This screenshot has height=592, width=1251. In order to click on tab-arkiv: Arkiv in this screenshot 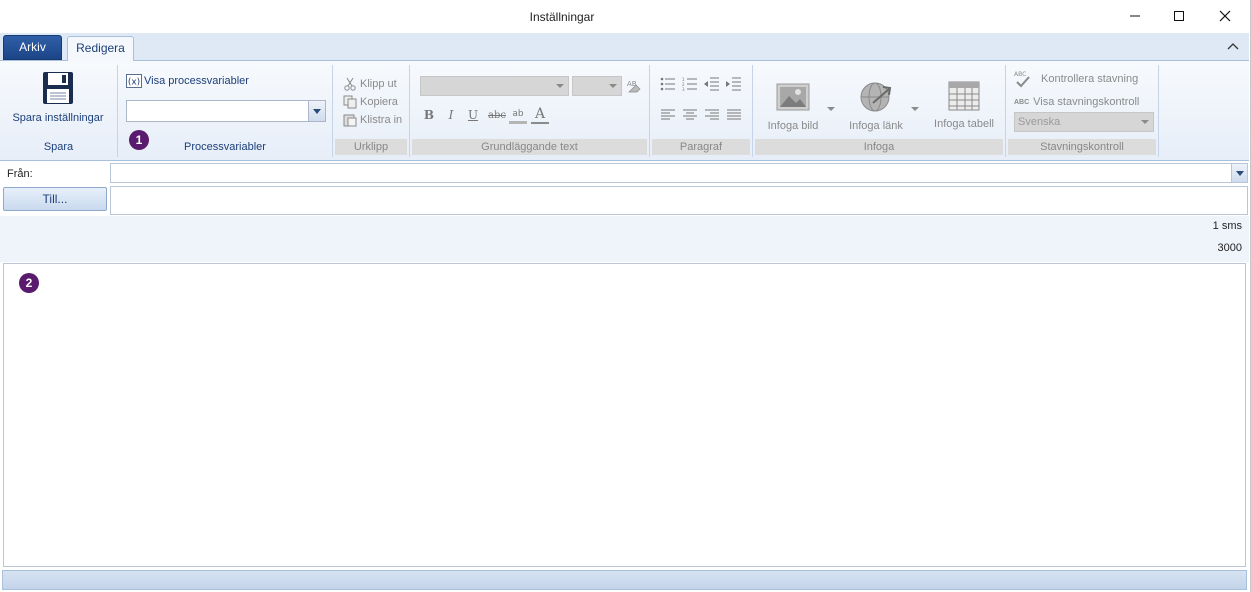, I will do `click(32, 47)`.